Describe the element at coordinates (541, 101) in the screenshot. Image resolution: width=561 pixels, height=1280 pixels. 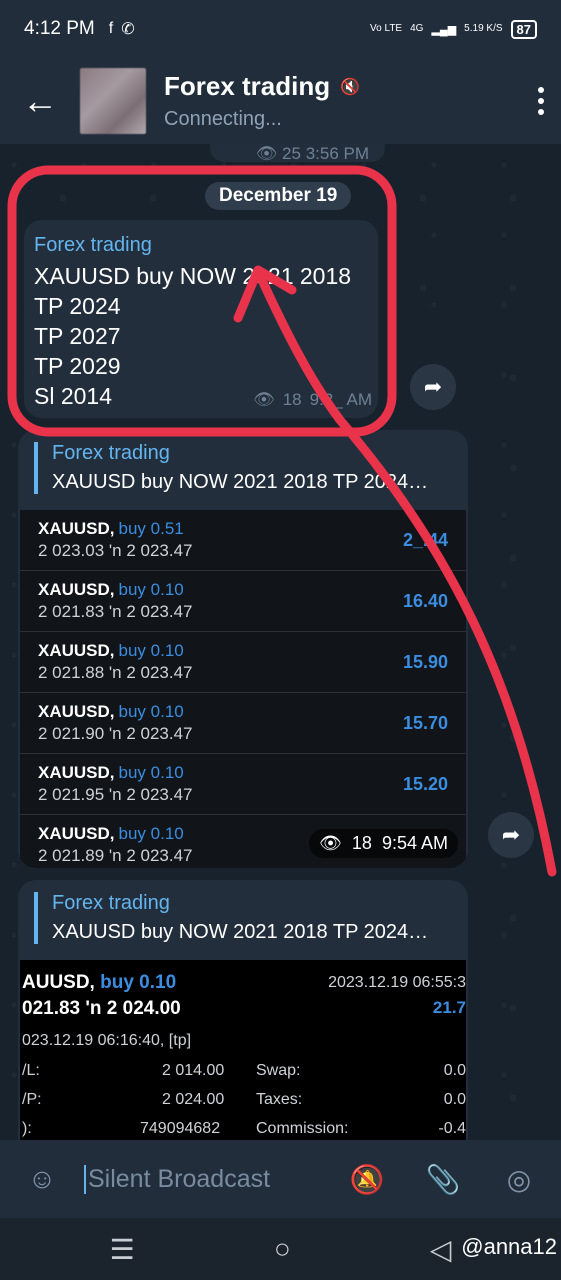
I see `more-menu-icon` at that location.